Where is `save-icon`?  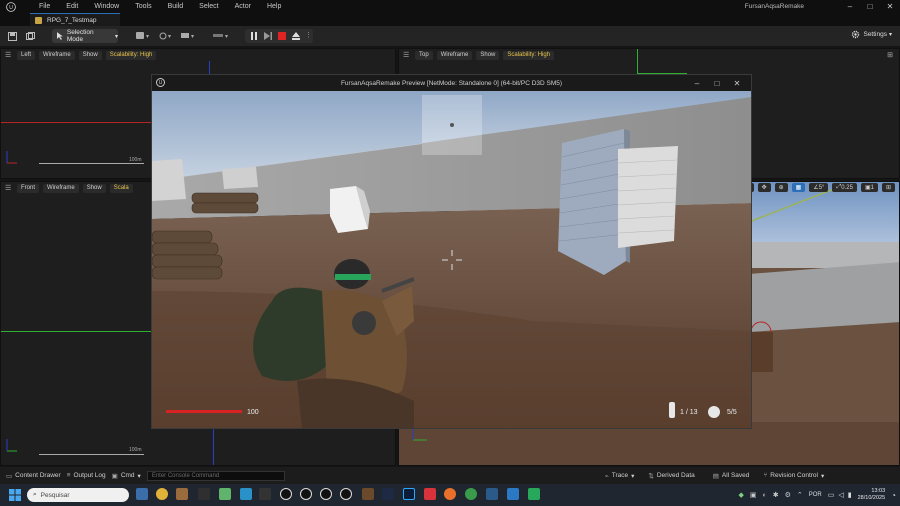
save-icon is located at coordinates (12, 36).